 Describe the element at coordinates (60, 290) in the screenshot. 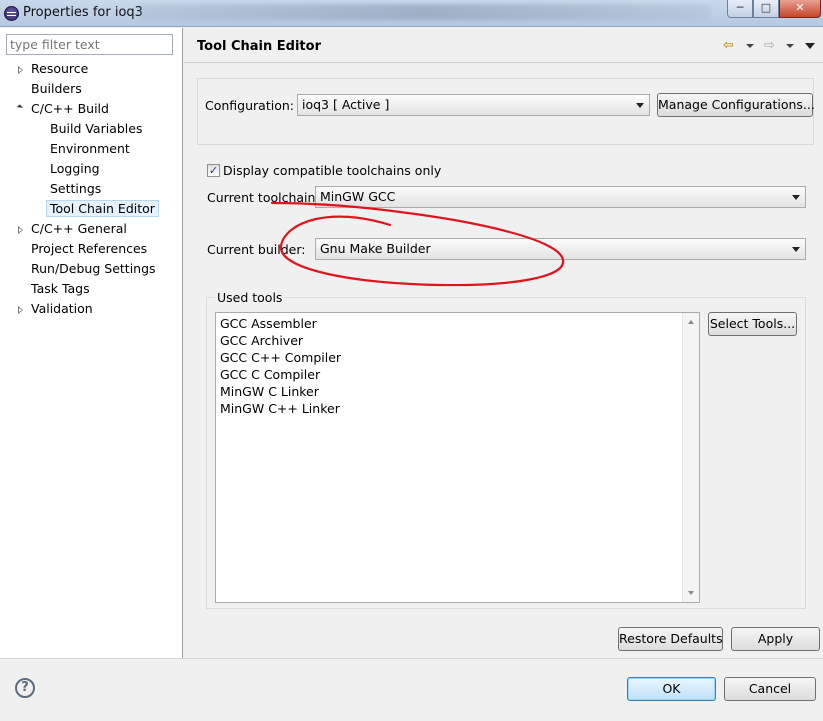

I see `tree-item-task-tags: Task Tags` at that location.